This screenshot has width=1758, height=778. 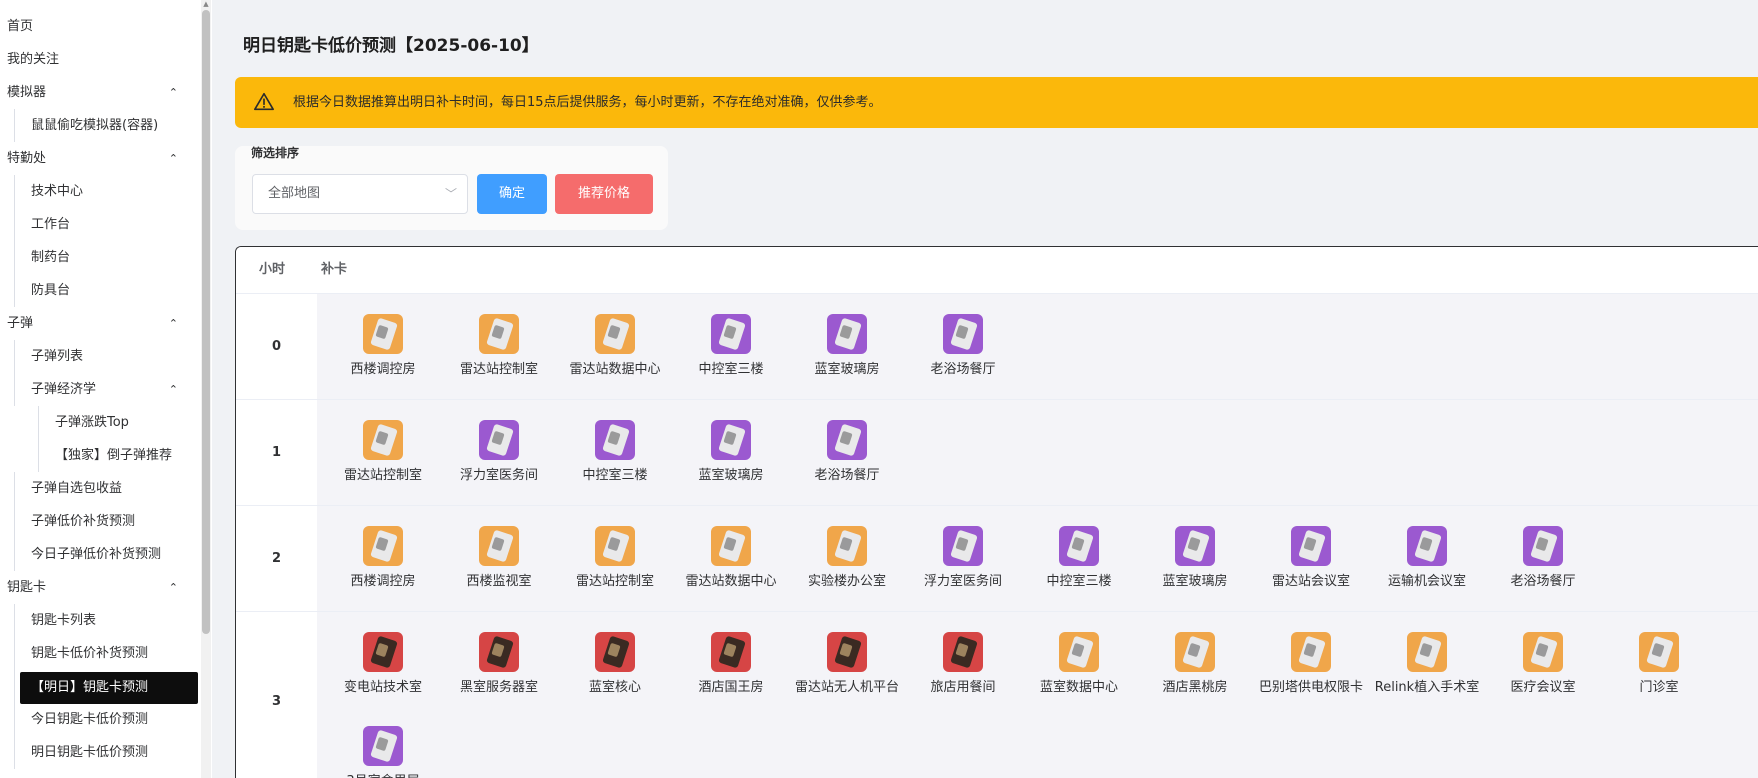 I want to click on sidebar-item-5: 技术中心, so click(x=100, y=191).